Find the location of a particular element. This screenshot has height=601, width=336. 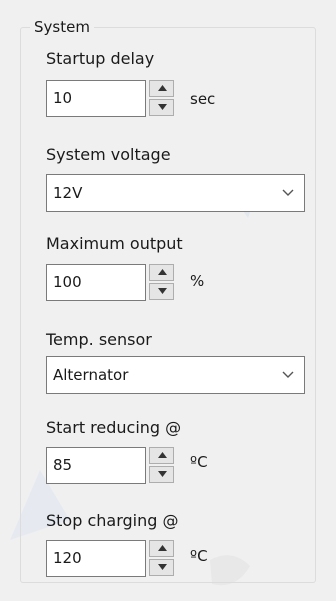

start-reducing-decrement-button is located at coordinates (161, 474).